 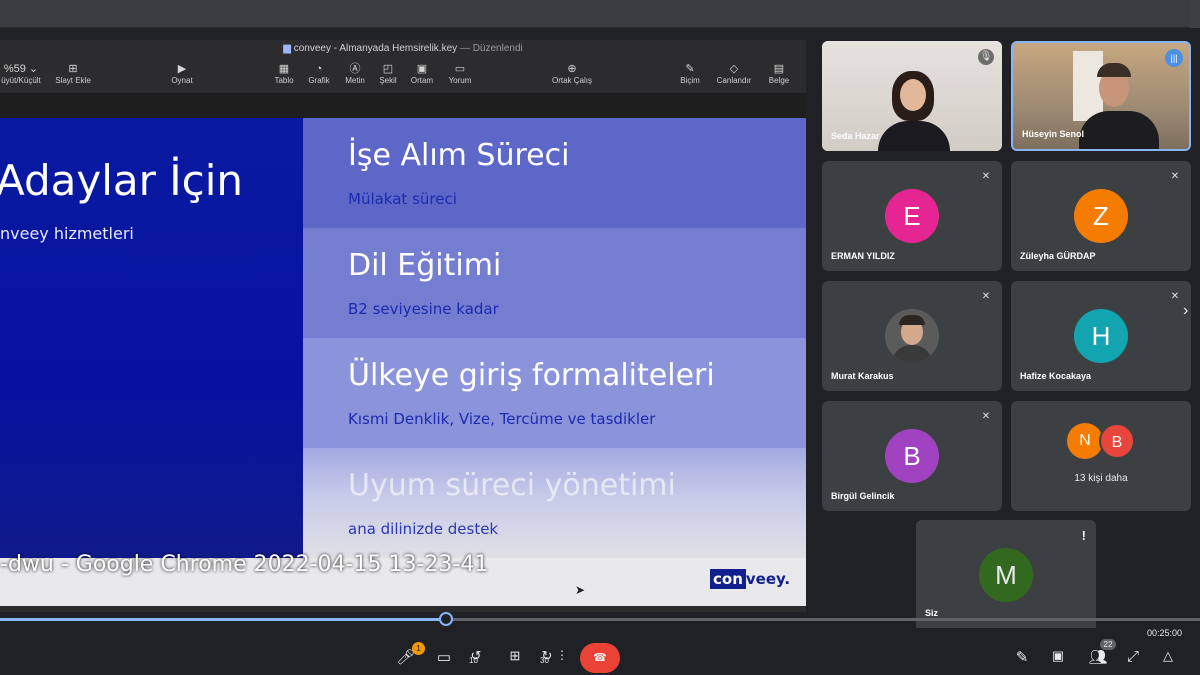 I want to click on leave-call-button: ☎︎, so click(x=600, y=658).